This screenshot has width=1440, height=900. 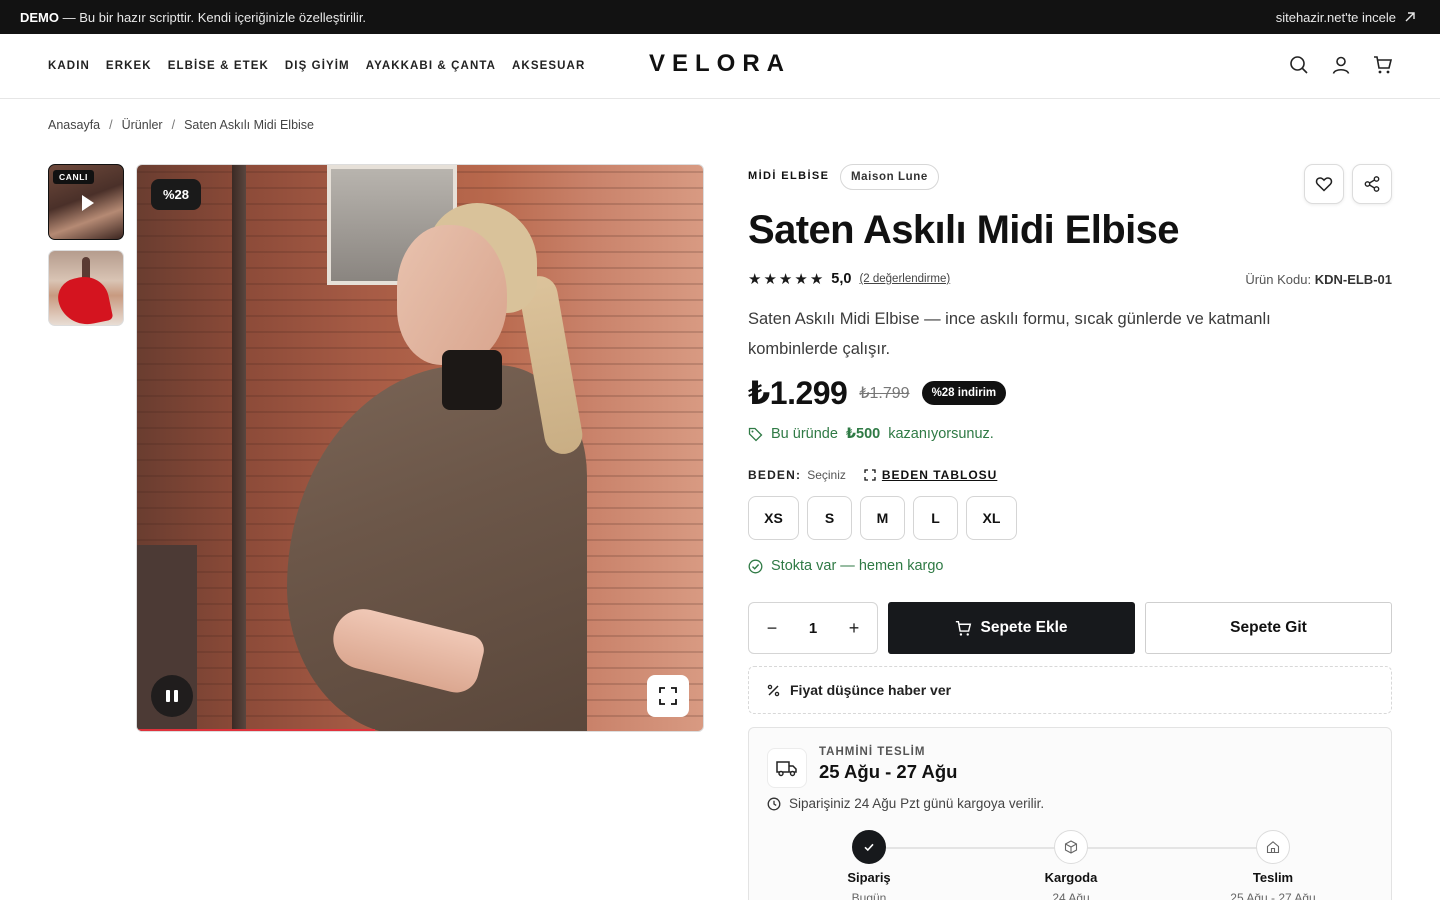 What do you see at coordinates (773, 518) in the screenshot?
I see `size-option-xs: XS` at bounding box center [773, 518].